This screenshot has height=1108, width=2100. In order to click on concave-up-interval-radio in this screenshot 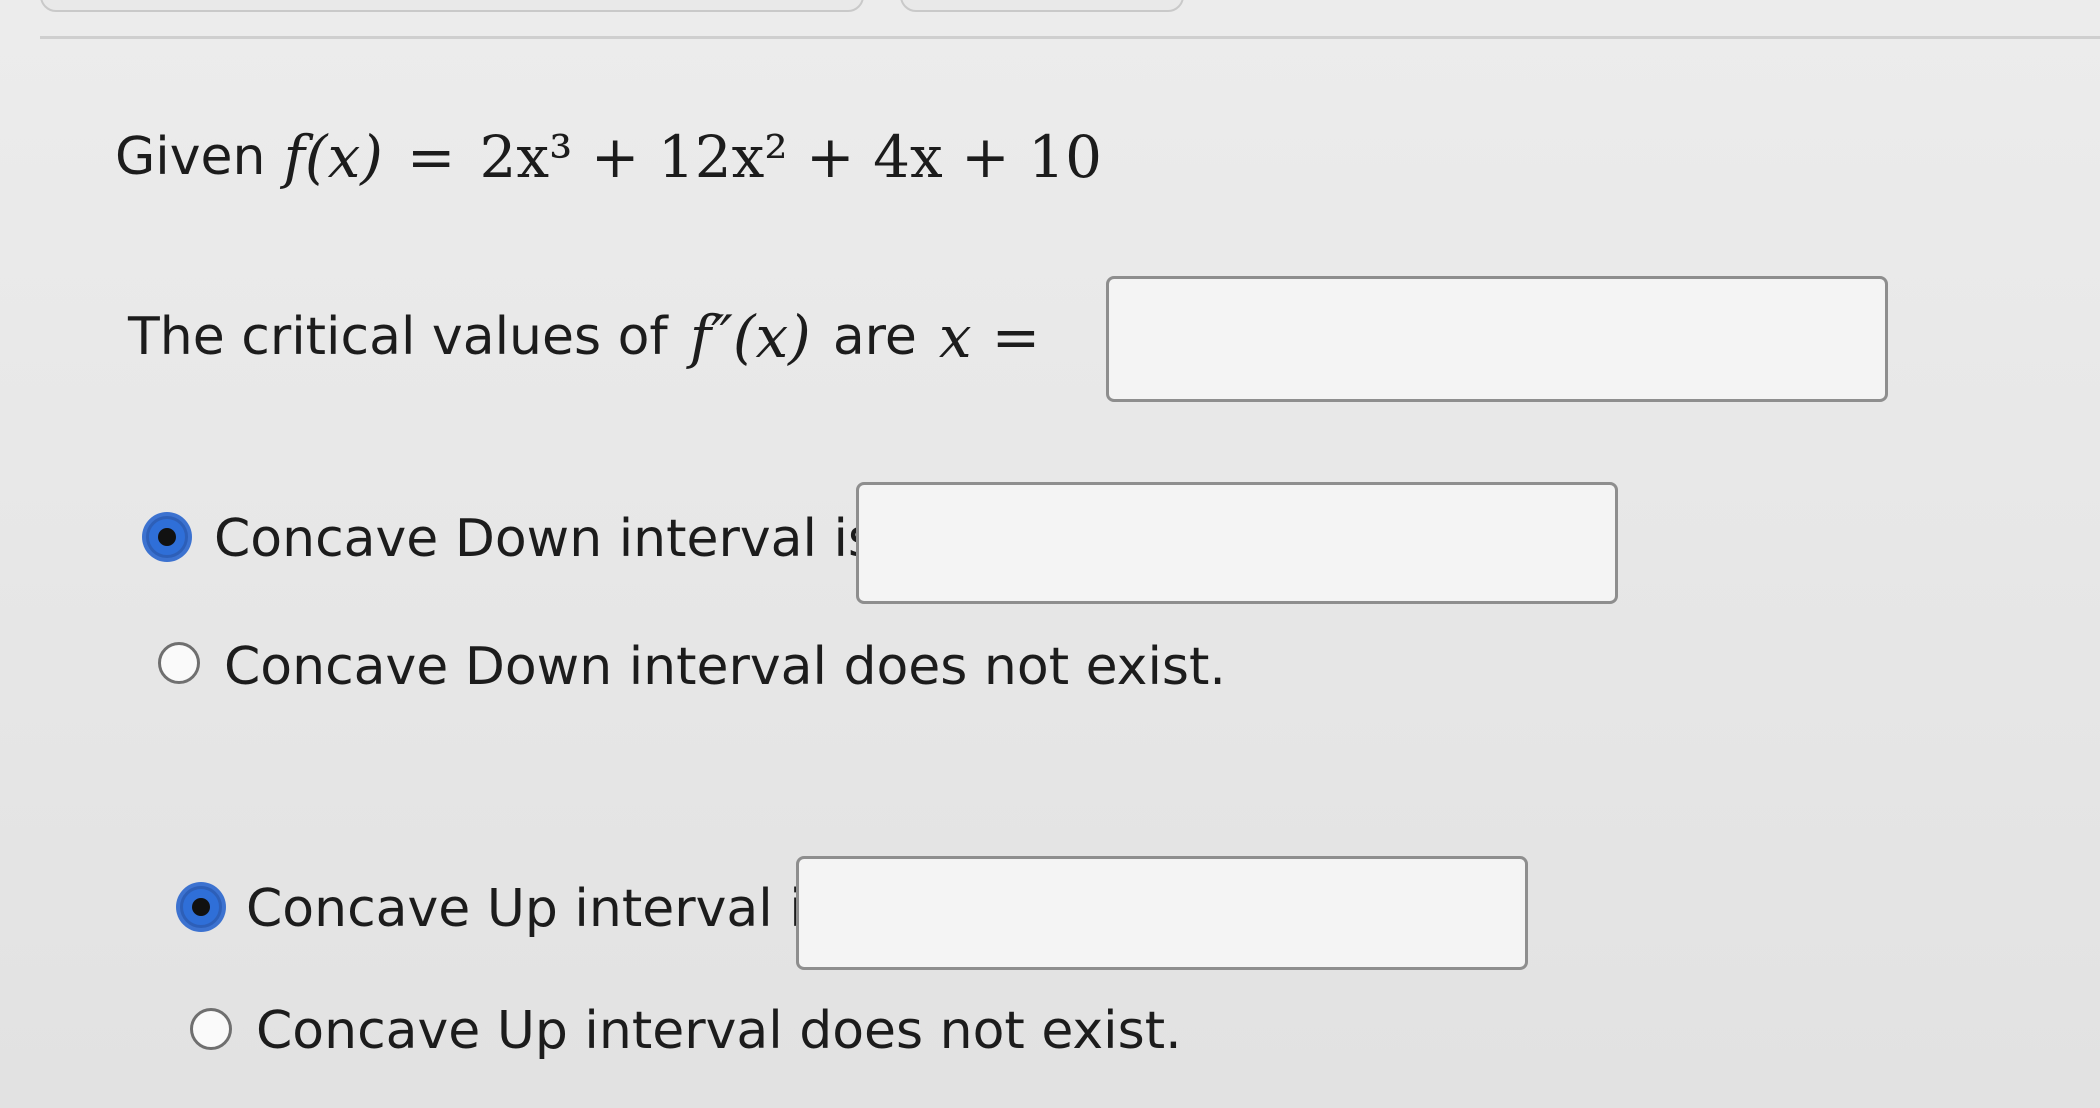, I will do `click(201, 907)`.